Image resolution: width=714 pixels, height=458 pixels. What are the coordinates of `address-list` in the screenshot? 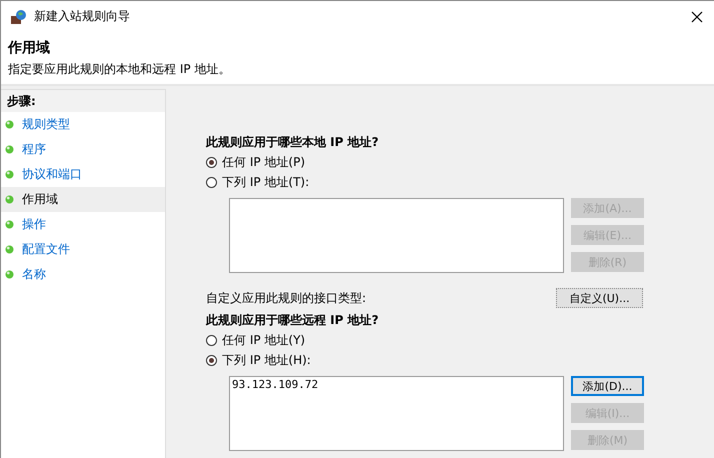 It's located at (396, 235).